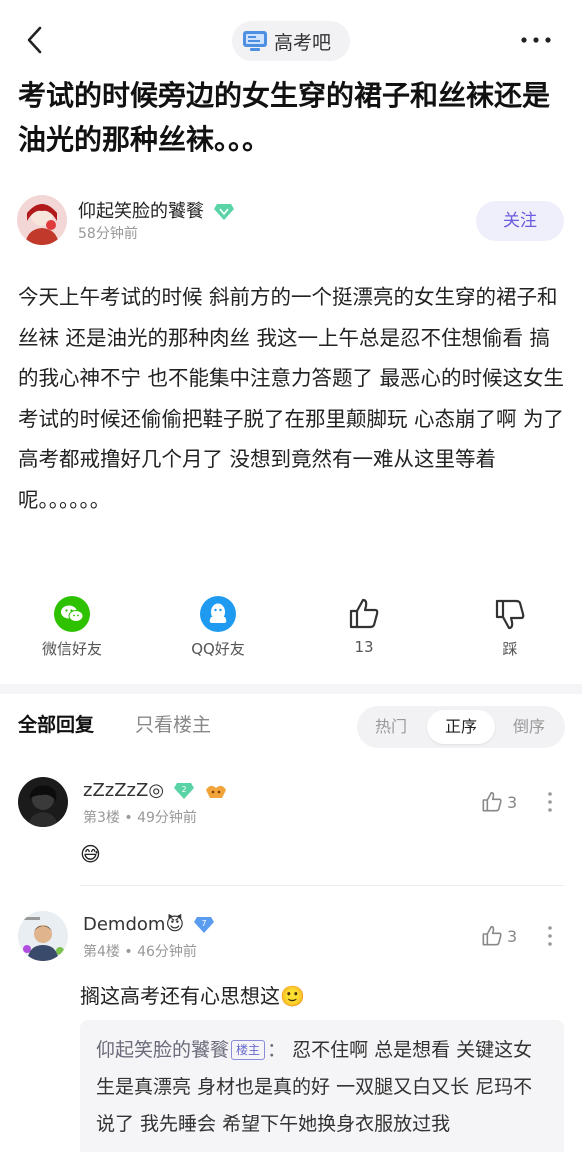  What do you see at coordinates (36, 40) in the screenshot?
I see `chevron-left-icon` at bounding box center [36, 40].